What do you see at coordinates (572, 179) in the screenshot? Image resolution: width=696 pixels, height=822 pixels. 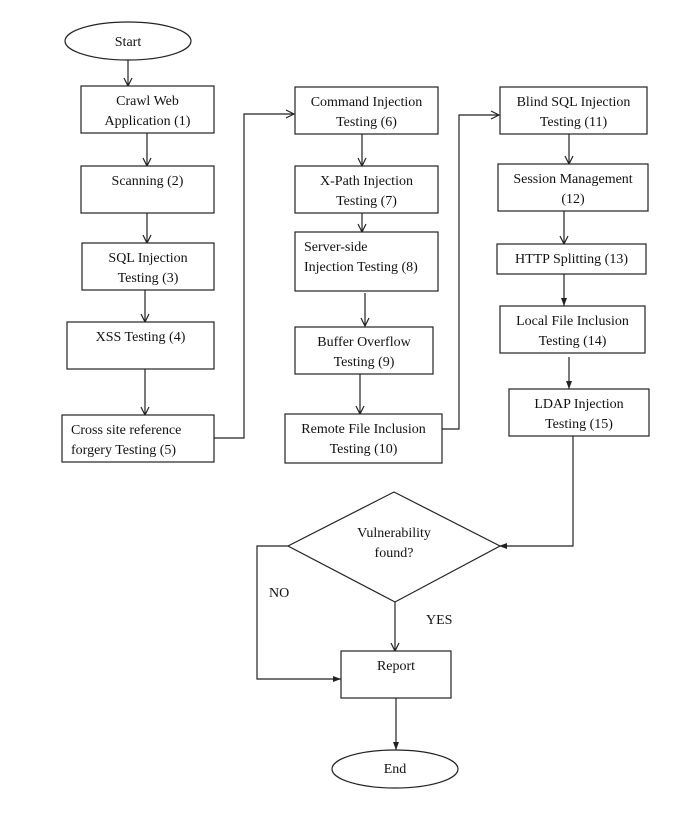 I see `step-label: Session Management` at bounding box center [572, 179].